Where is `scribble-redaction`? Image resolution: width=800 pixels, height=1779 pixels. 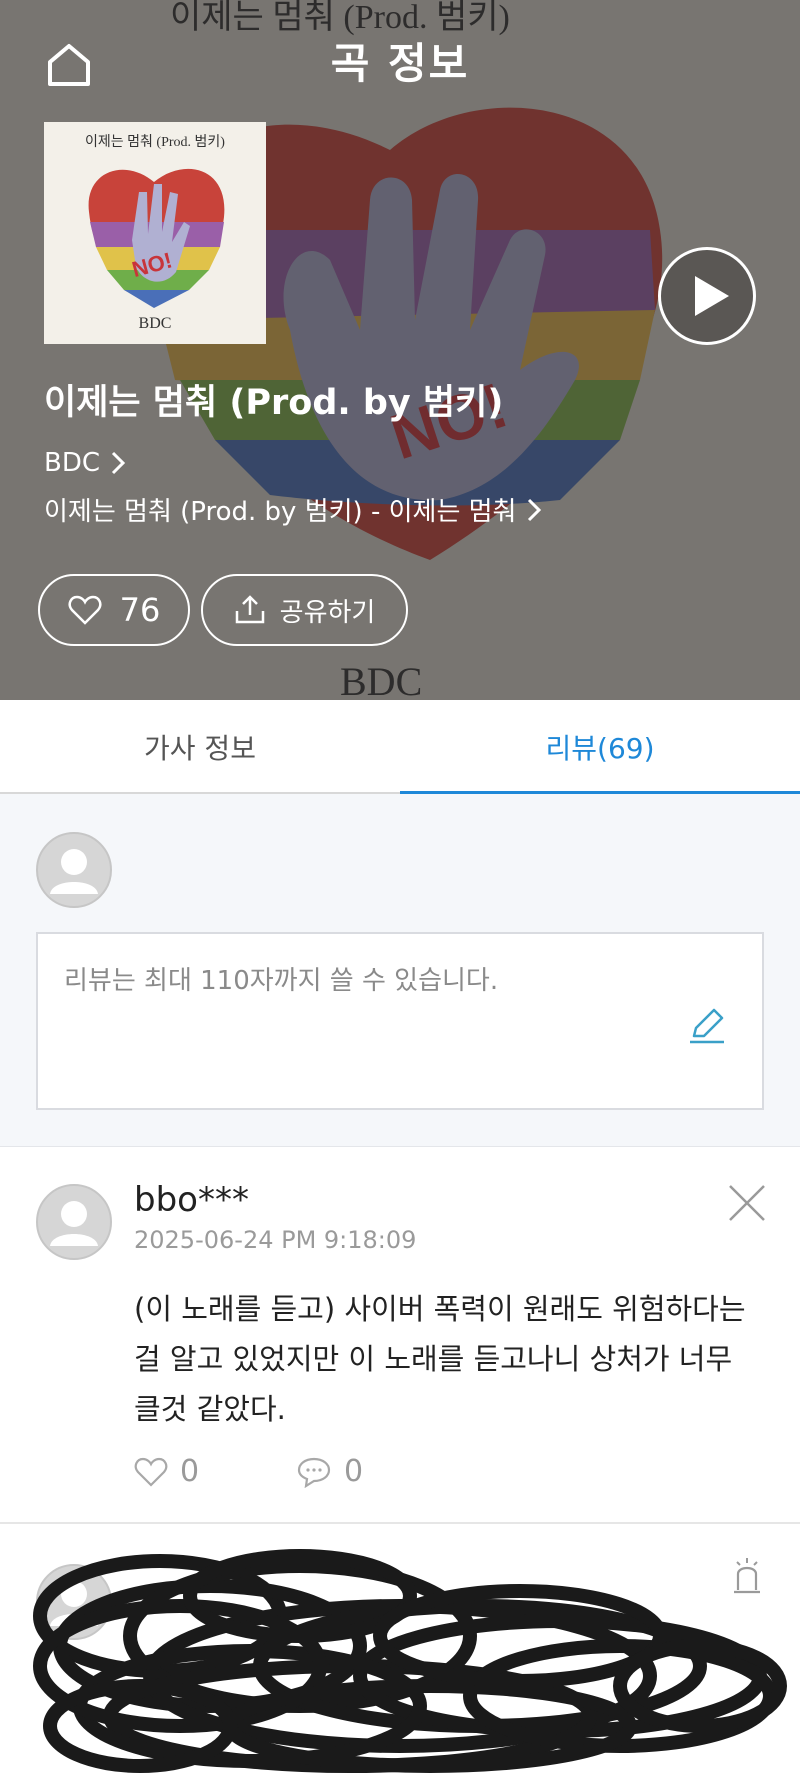
scribble-redaction is located at coordinates (410, 1661).